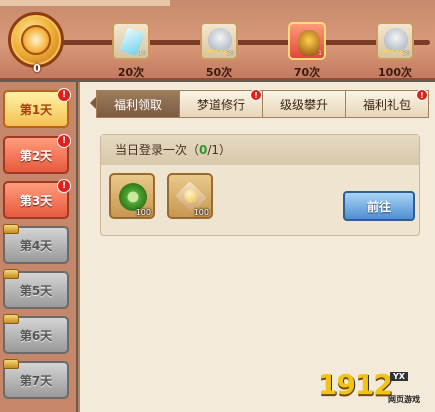 Image resolution: width=435 pixels, height=412 pixels. I want to click on dumpling-icon, so click(191, 196).